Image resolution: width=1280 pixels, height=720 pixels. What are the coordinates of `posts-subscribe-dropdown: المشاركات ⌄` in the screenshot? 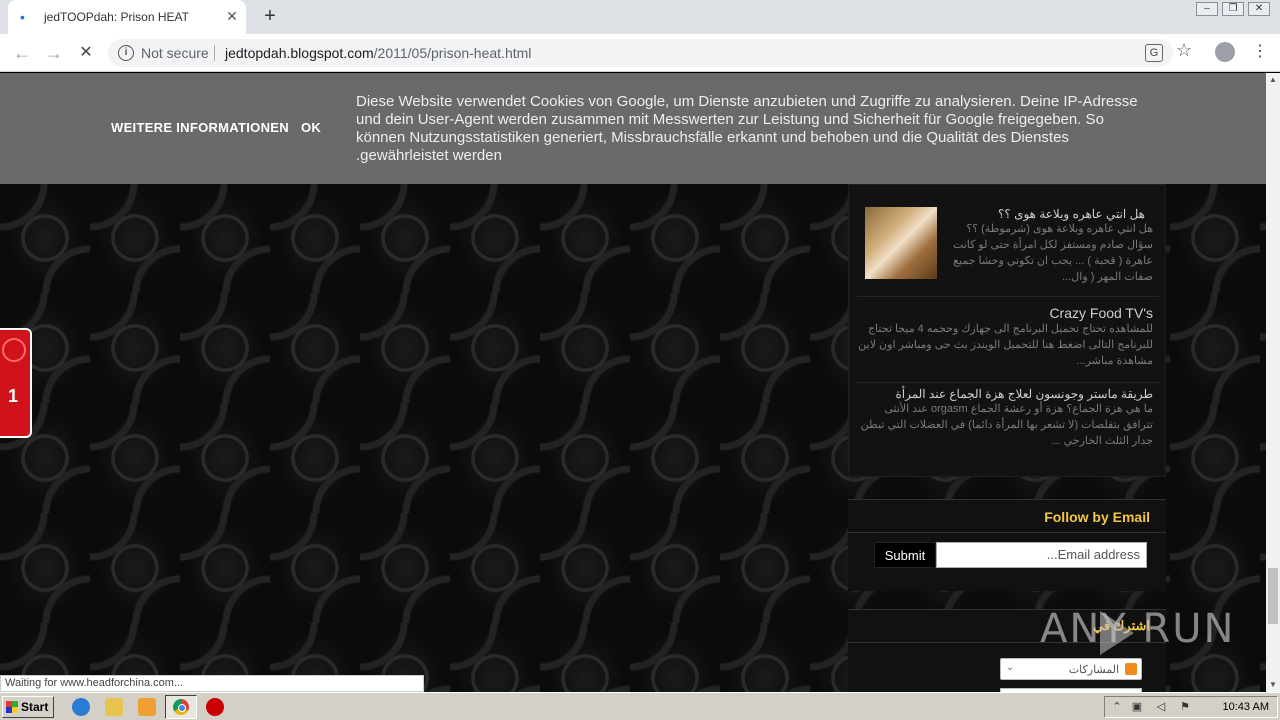 It's located at (1071, 669).